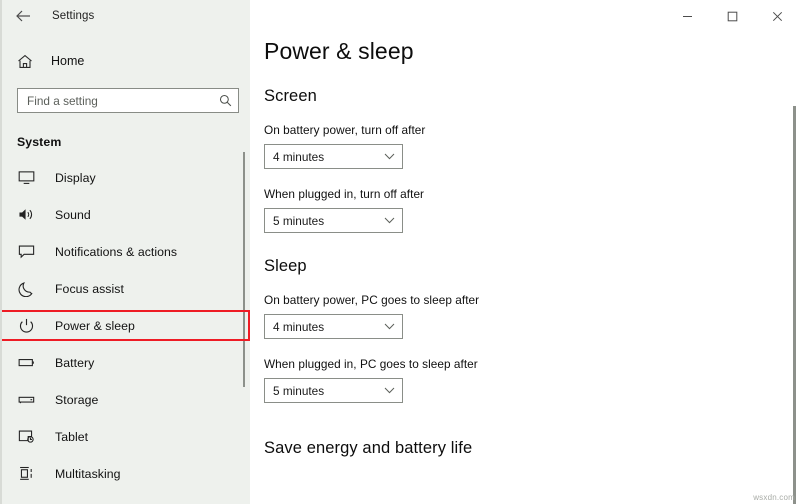 Image resolution: width=800 pixels, height=504 pixels. I want to click on back-arrow-icon, so click(23, 16).